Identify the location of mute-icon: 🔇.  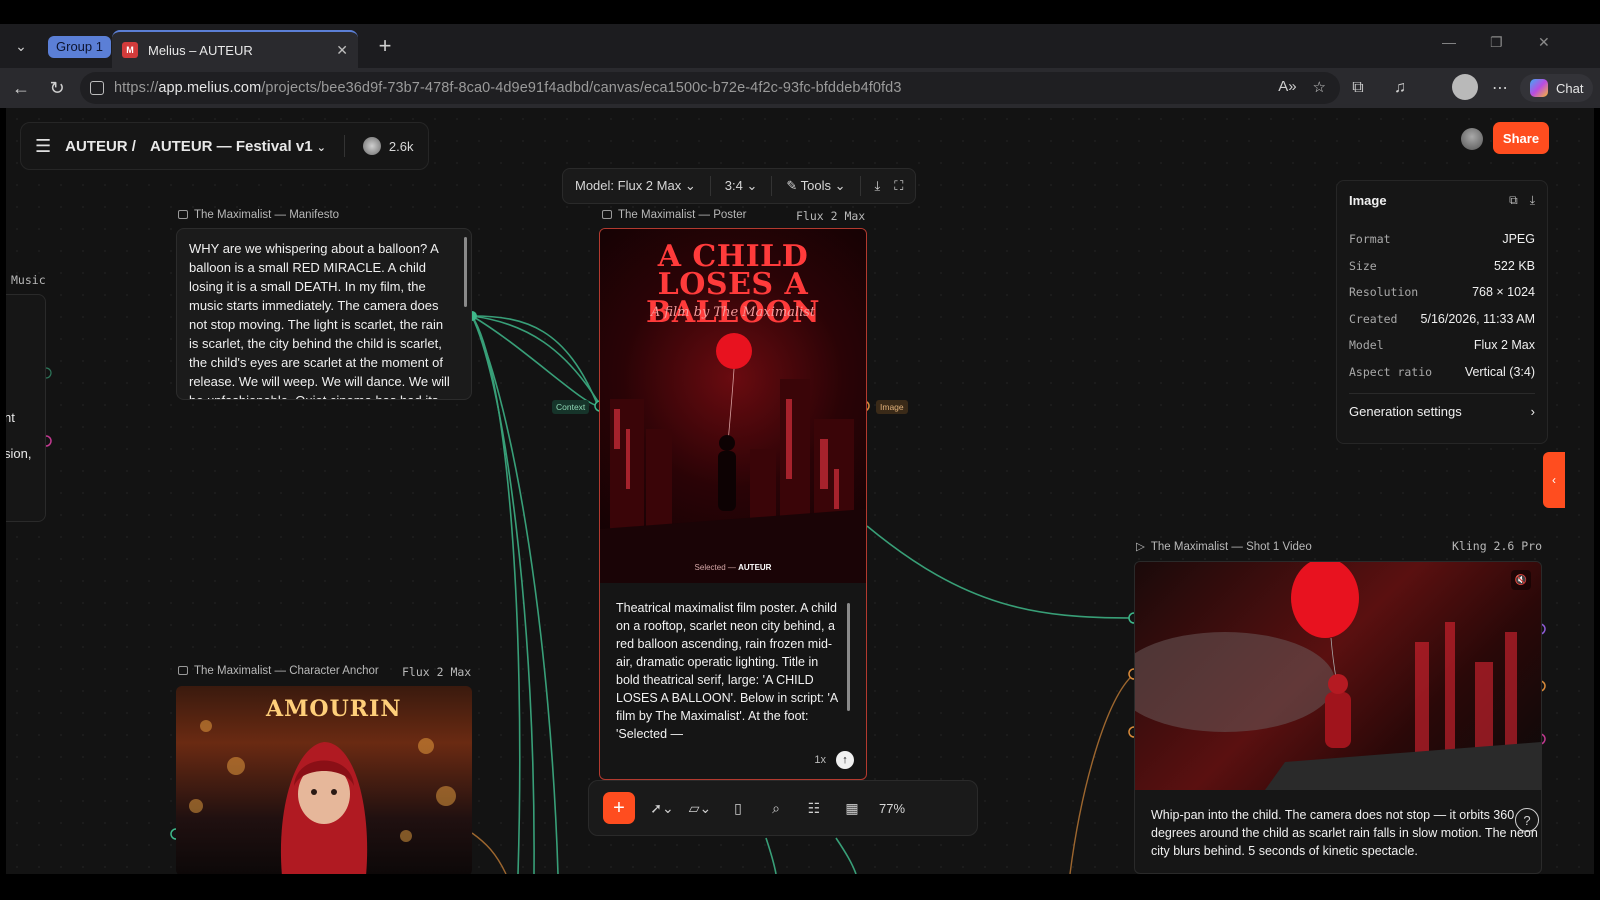
(1521, 580).